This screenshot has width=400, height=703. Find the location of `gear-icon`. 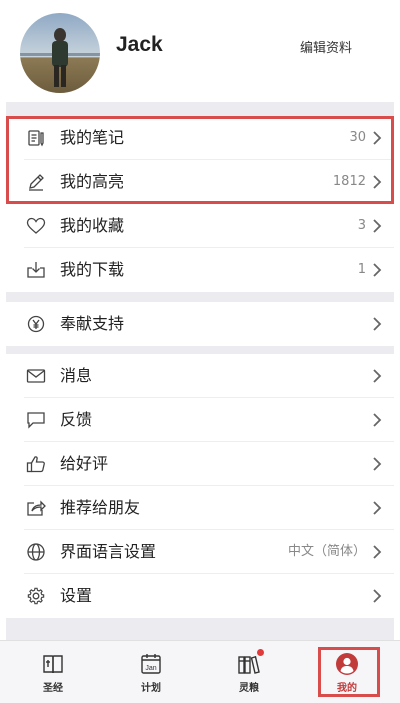

gear-icon is located at coordinates (36, 596).